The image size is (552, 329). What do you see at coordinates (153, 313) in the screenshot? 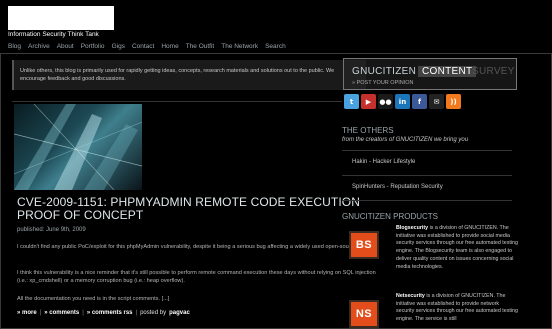
I see `posted-by-label: posted by` at bounding box center [153, 313].